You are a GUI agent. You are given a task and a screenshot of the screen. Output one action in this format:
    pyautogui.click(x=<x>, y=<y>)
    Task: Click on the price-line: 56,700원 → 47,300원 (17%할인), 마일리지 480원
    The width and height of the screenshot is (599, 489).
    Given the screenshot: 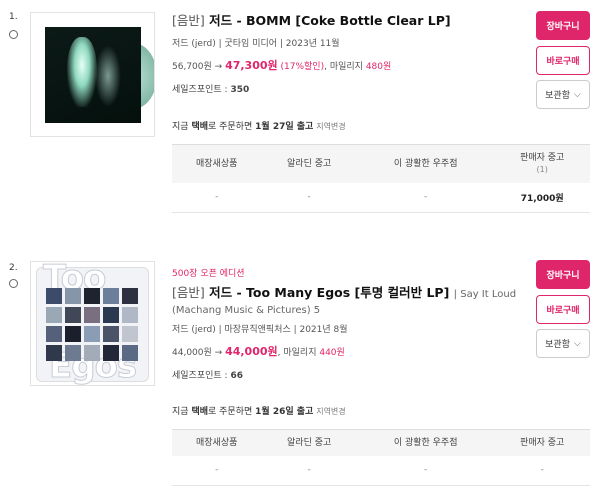 What is the action you would take?
    pyautogui.click(x=349, y=65)
    